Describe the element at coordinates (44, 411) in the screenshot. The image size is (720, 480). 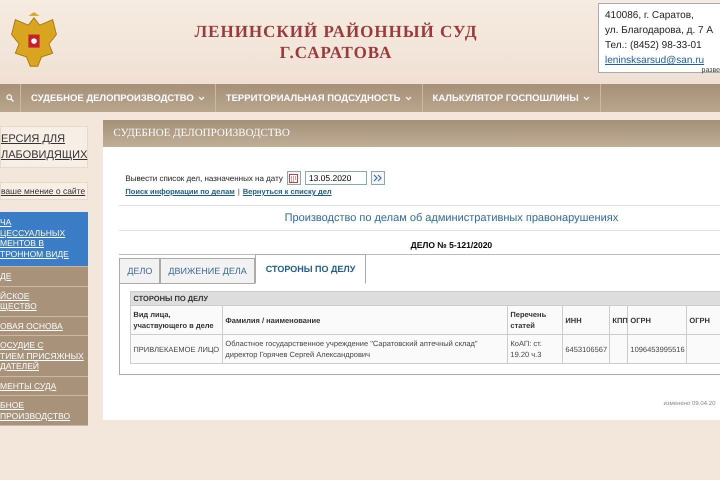
I see `sidebar-menu-item: БНОЕ ПРОИЗВОДСТВО` at that location.